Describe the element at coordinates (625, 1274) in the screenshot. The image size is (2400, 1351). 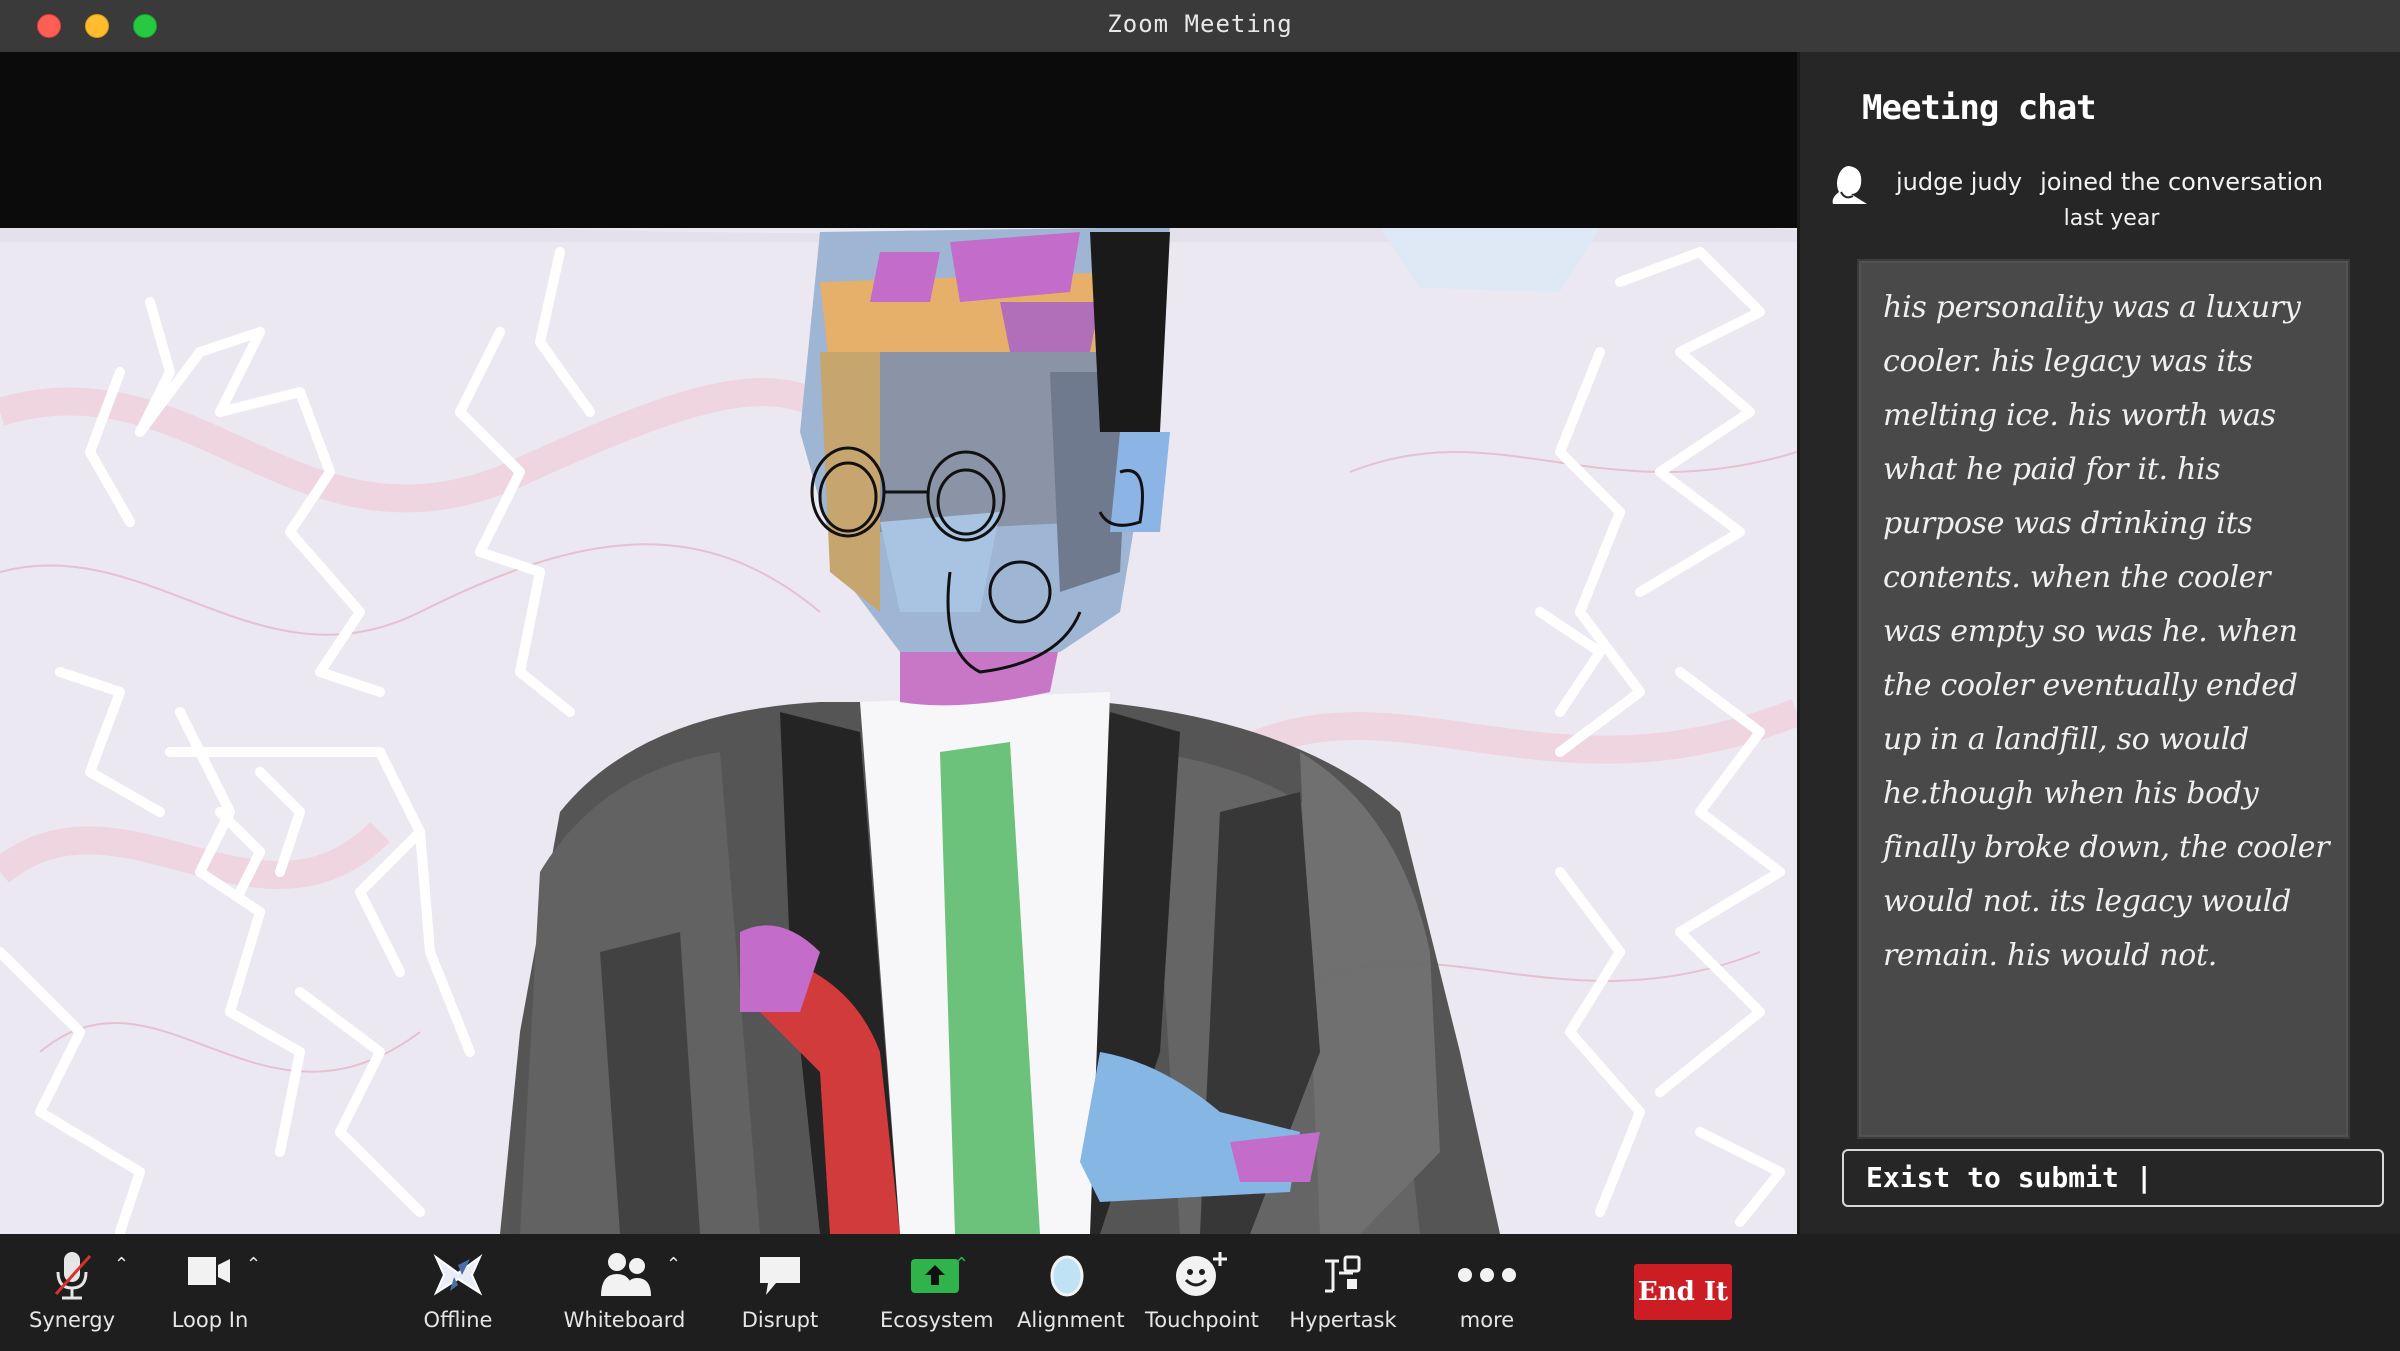
I see `participants-icon` at that location.